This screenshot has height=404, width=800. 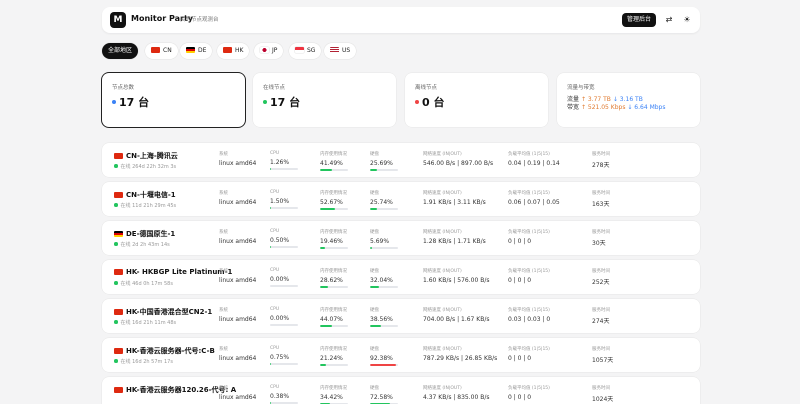 What do you see at coordinates (151, 195) in the screenshot?
I see `server-name-text: CN-十堰电信-1` at bounding box center [151, 195].